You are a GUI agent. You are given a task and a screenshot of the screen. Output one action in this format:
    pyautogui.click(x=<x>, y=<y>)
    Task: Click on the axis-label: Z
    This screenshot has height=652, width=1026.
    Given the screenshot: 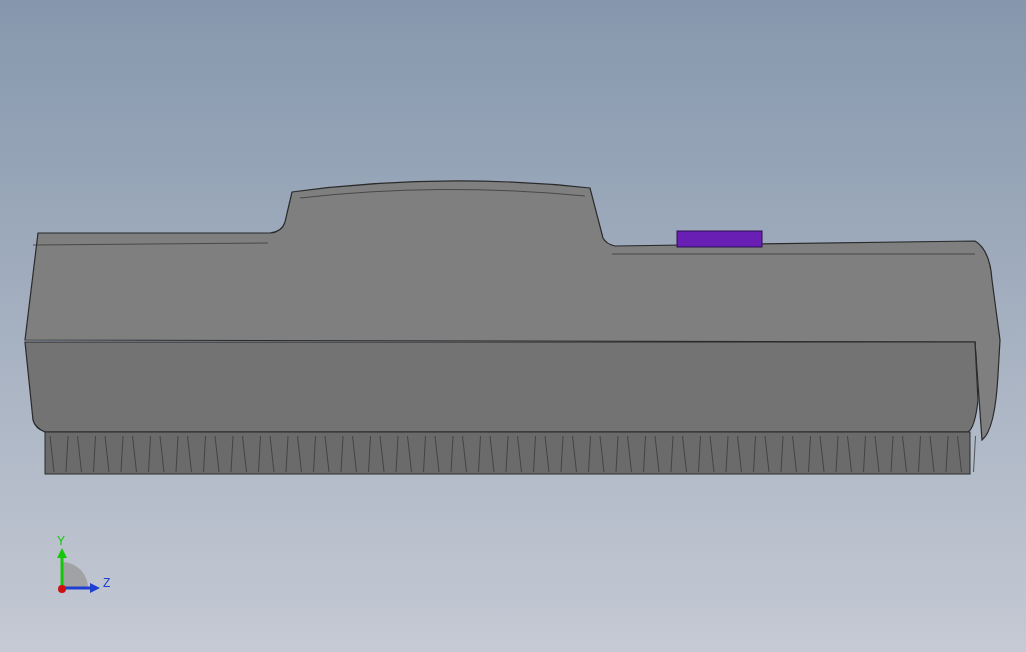 What is the action you would take?
    pyautogui.click(x=107, y=583)
    